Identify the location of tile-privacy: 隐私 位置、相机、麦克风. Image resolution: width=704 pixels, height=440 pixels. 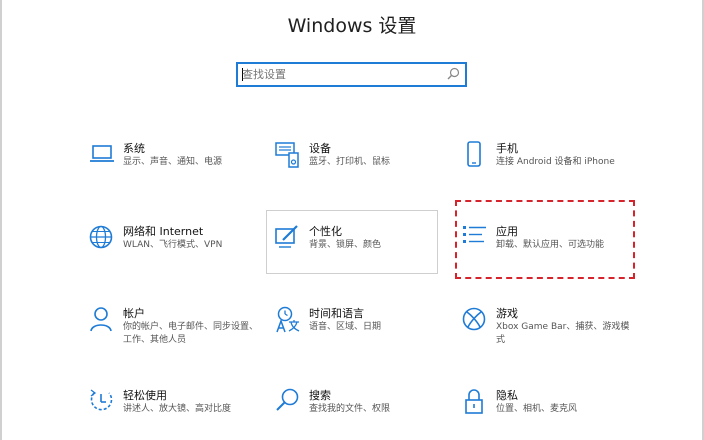
(548, 413).